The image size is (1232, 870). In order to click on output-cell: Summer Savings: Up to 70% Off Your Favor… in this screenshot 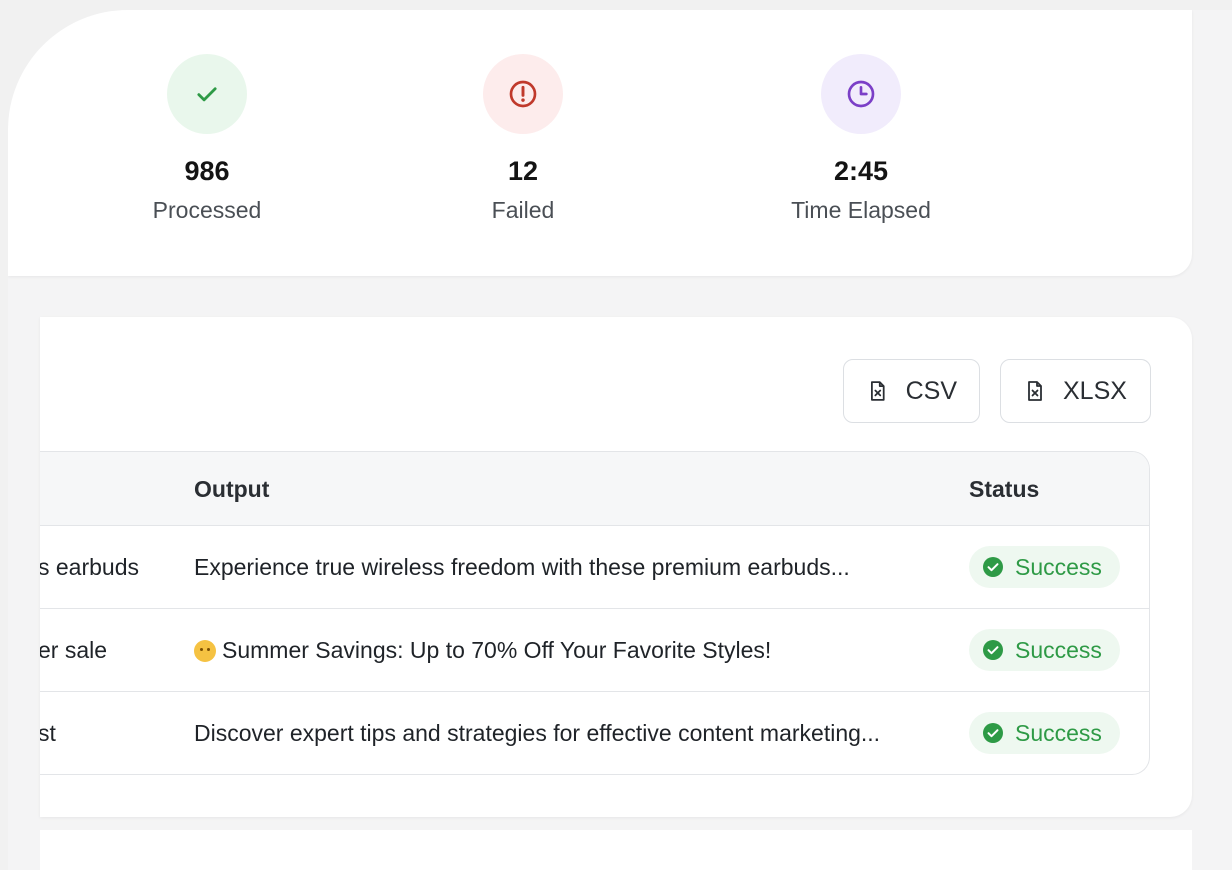, I will do `click(482, 650)`.